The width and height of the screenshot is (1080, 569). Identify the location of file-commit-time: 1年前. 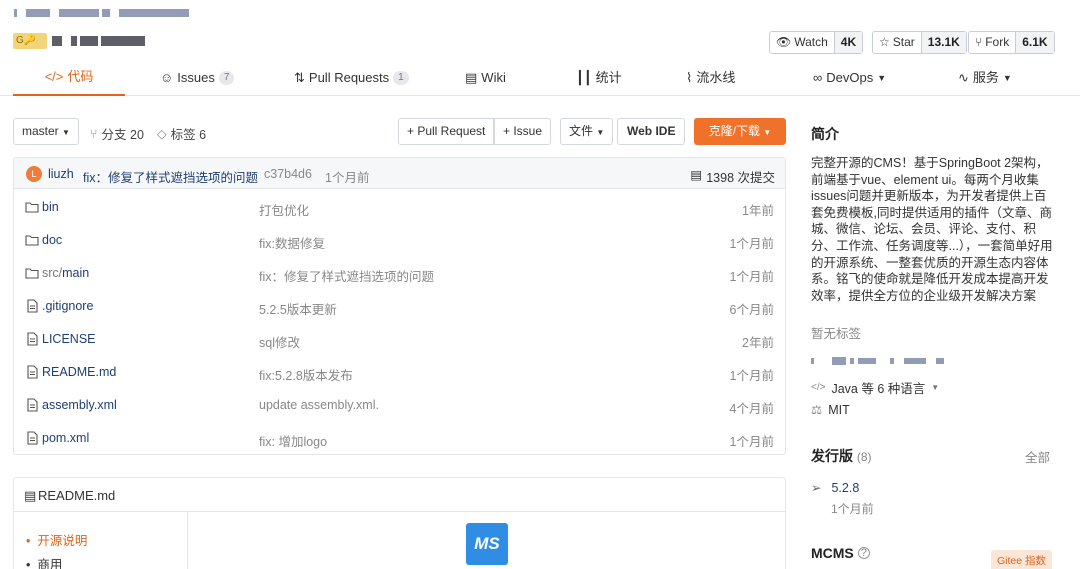
(758, 211).